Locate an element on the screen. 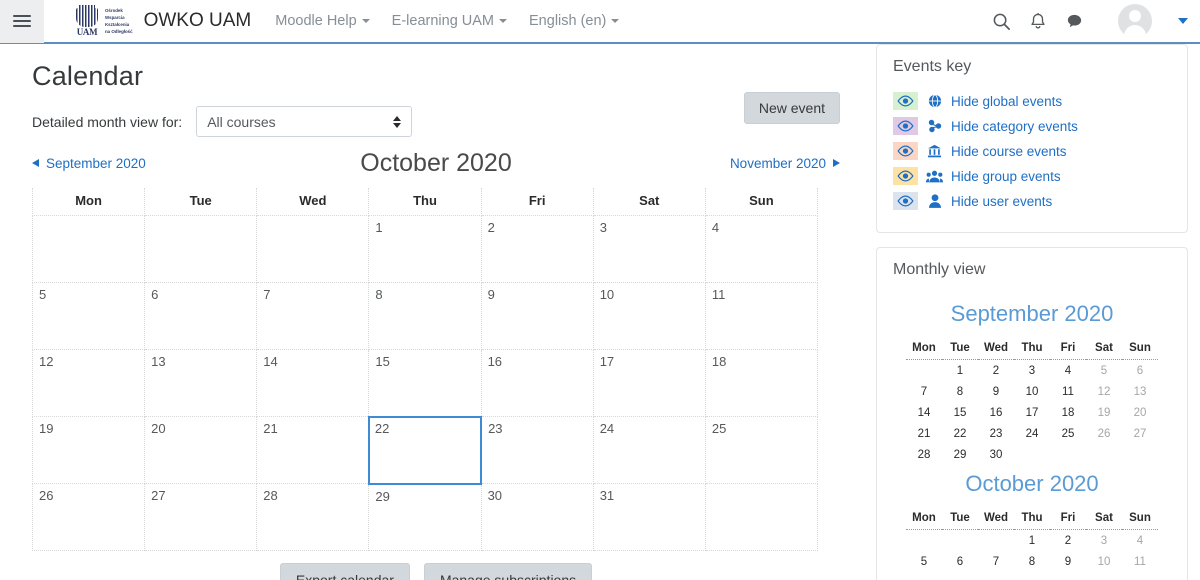 The height and width of the screenshot is (580, 1200). events-key-link: Hide user events is located at coordinates (1001, 201).